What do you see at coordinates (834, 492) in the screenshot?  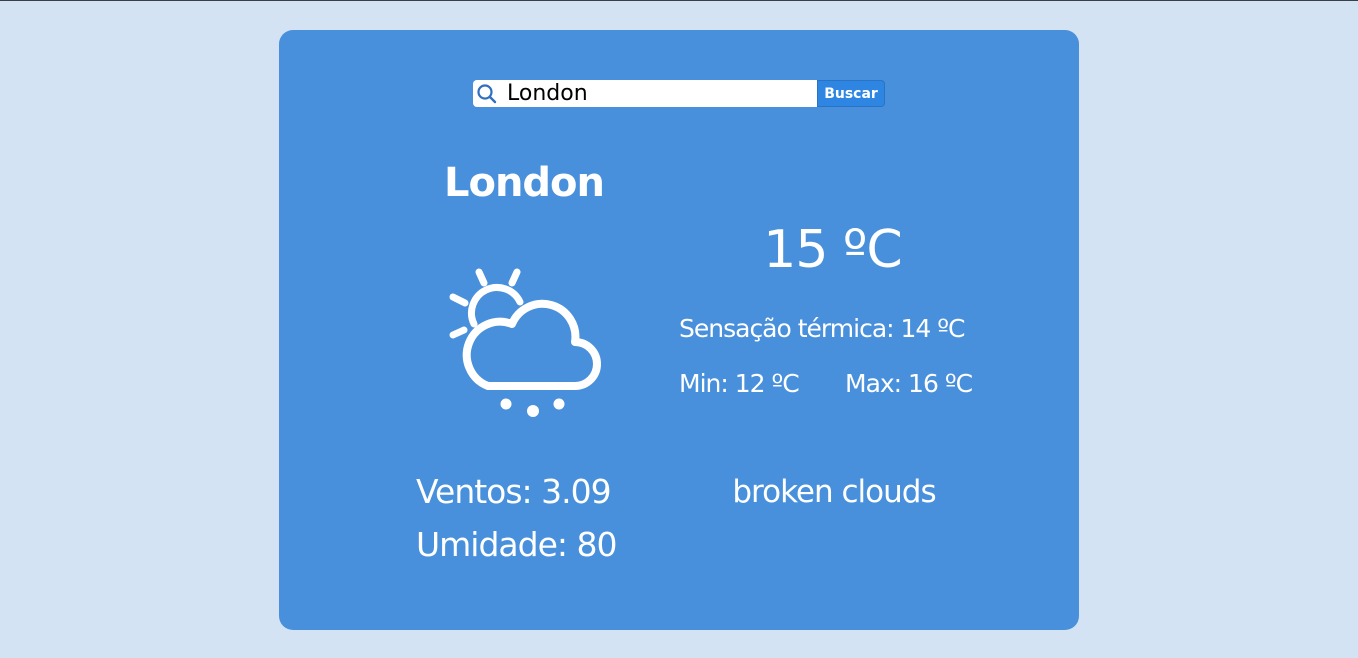 I see `weather-description: broken clouds` at bounding box center [834, 492].